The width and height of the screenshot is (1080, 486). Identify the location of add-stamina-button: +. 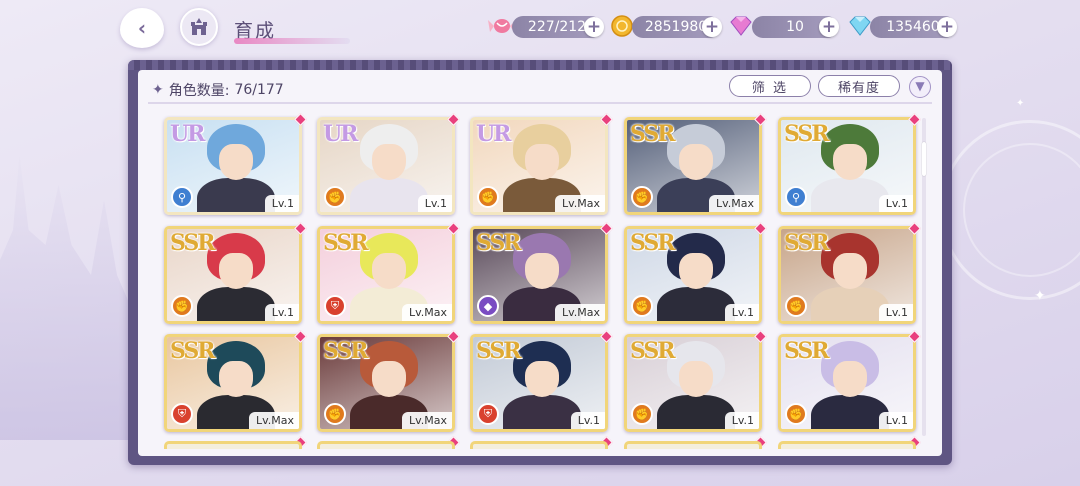
(594, 27).